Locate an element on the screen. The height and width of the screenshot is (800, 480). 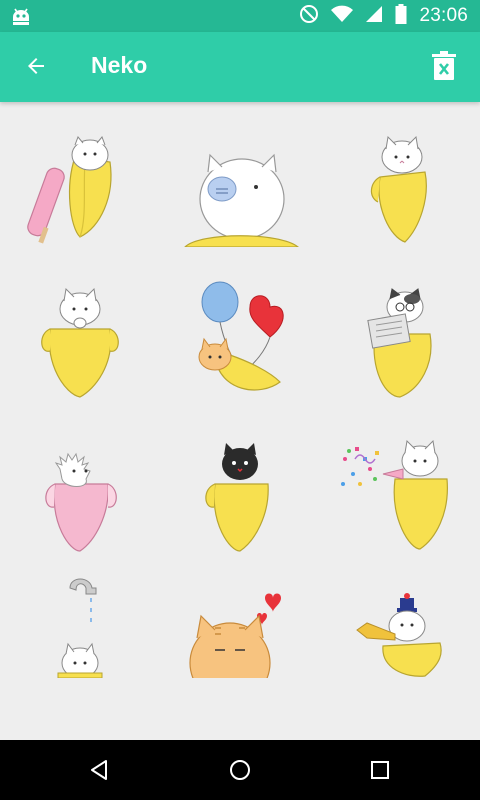
battery-icon is located at coordinates (401, 16).